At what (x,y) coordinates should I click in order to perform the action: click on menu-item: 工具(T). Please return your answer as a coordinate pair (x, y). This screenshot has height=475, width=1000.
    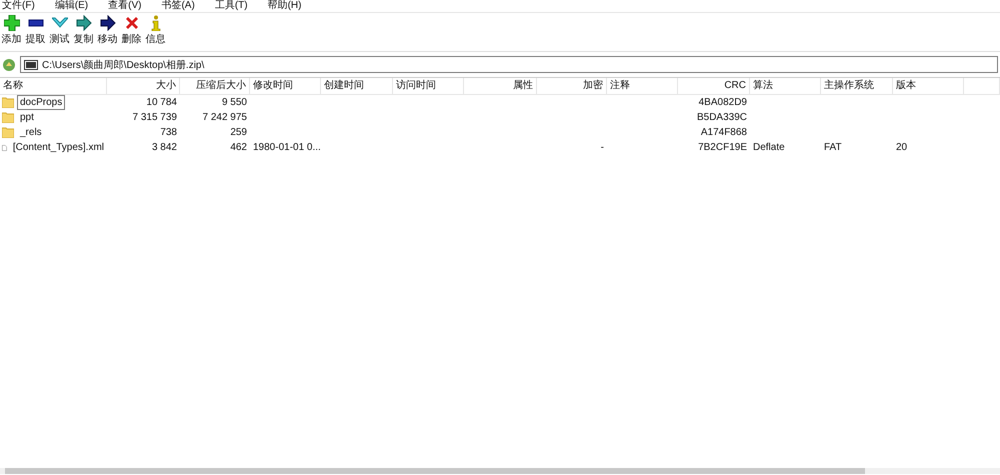
    Looking at the image, I should click on (231, 6).